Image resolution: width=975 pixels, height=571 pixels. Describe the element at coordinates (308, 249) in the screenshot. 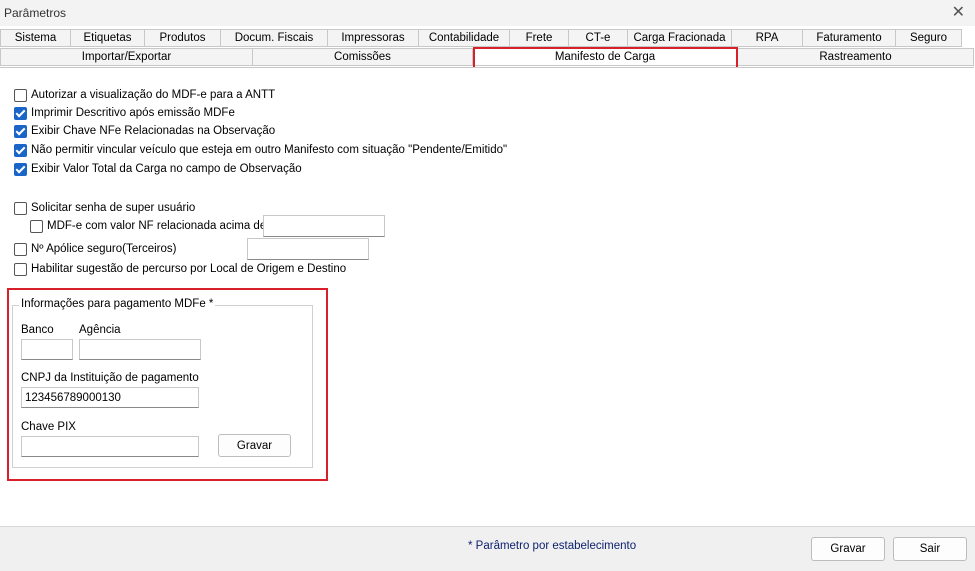

I see `apolice-input` at that location.